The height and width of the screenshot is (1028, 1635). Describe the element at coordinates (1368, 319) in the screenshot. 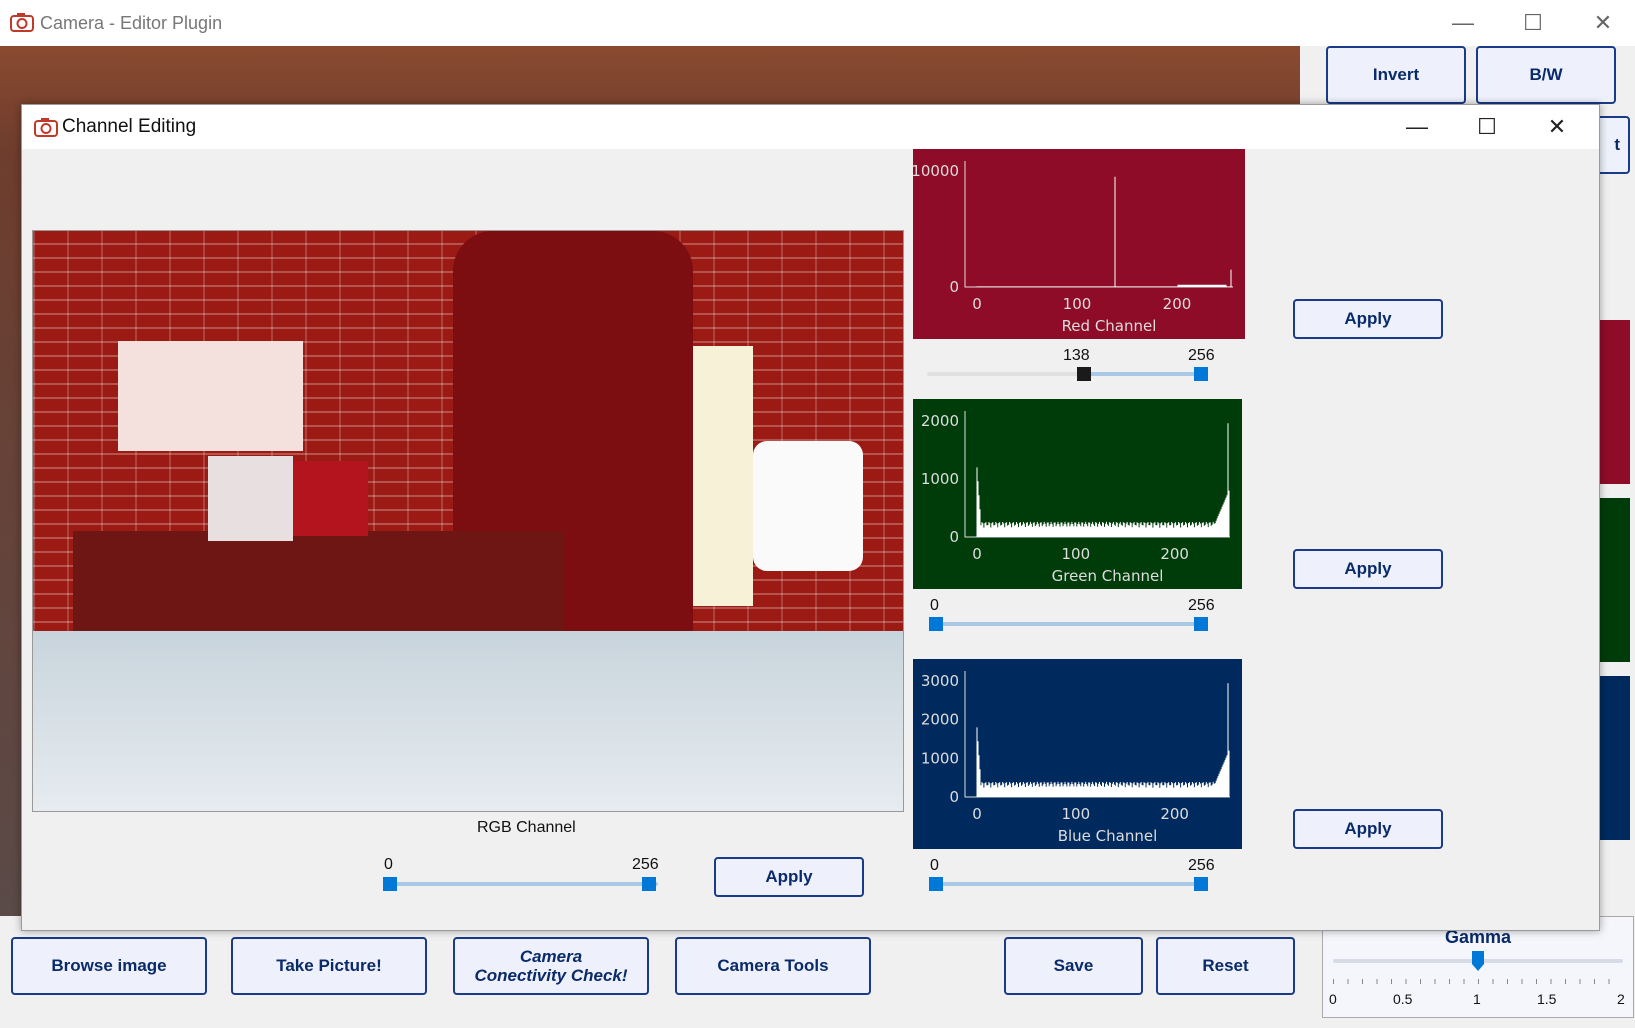

I see `red-apply-button: Apply` at that location.